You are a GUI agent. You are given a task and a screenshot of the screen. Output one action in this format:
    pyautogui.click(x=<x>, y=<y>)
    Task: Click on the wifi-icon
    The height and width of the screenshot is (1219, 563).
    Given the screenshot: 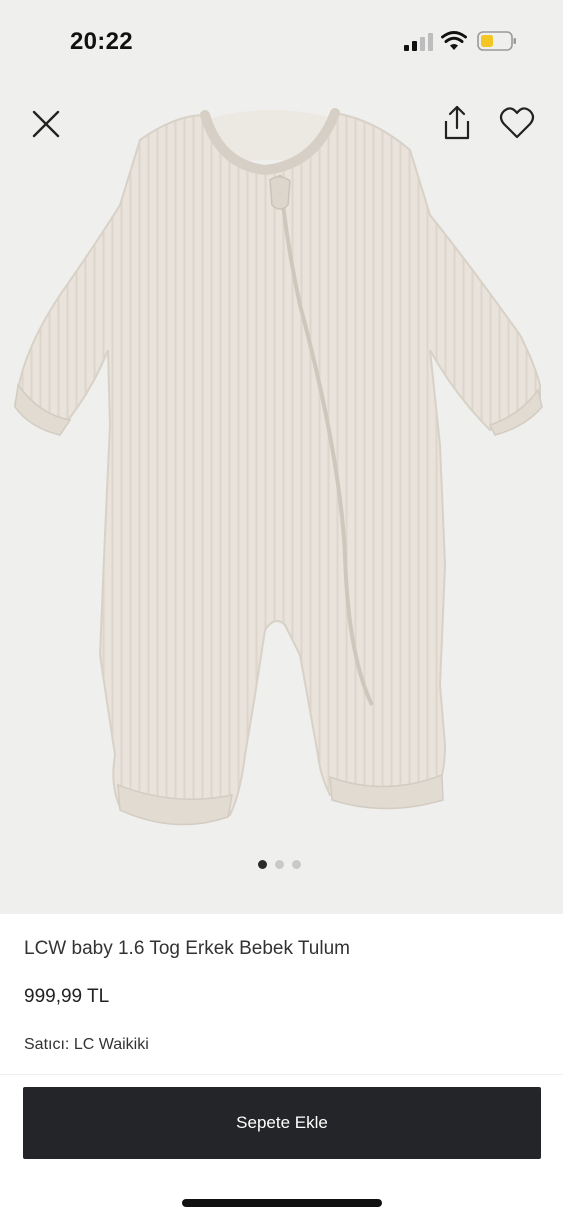 What is the action you would take?
    pyautogui.click(x=454, y=40)
    